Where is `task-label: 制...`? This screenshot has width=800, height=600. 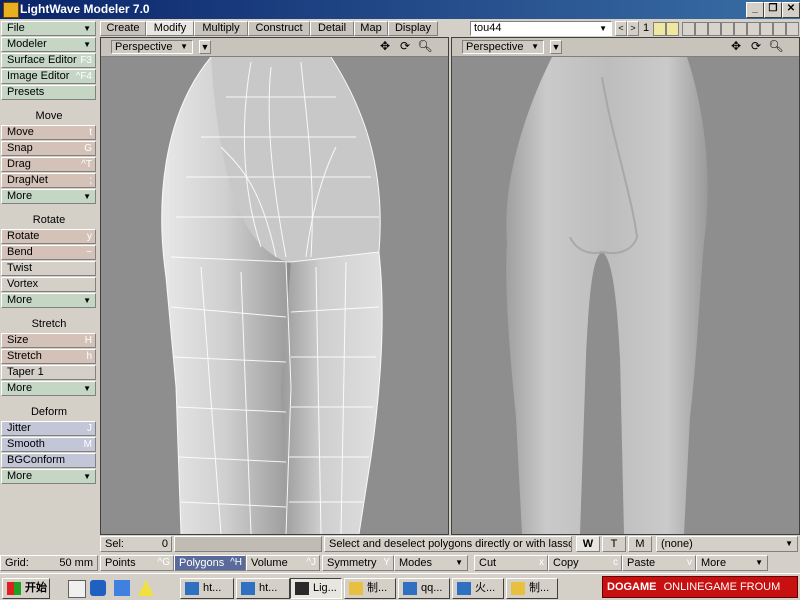
task-label: 制... is located at coordinates (539, 588).